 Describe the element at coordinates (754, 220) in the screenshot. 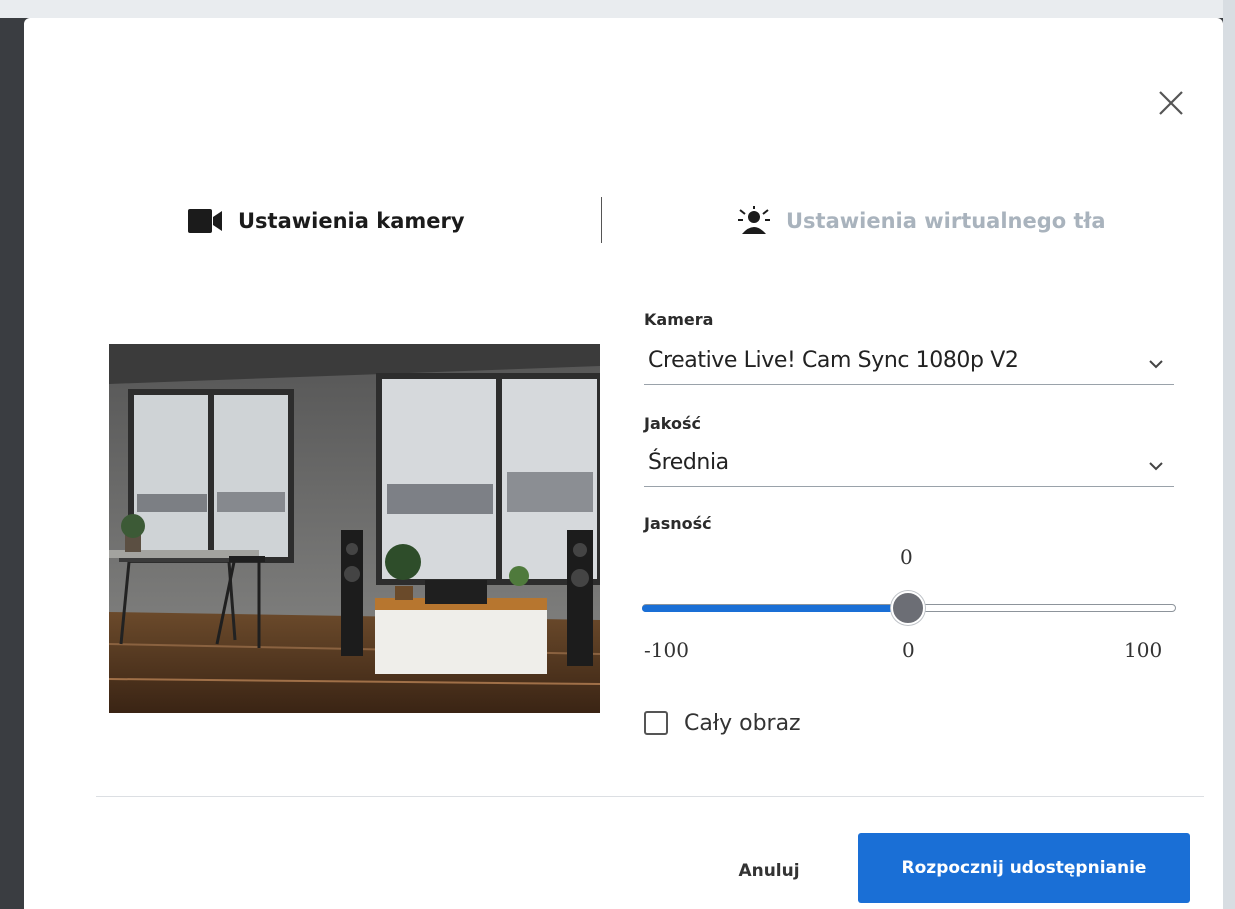

I see `virtual-background-icon` at that location.